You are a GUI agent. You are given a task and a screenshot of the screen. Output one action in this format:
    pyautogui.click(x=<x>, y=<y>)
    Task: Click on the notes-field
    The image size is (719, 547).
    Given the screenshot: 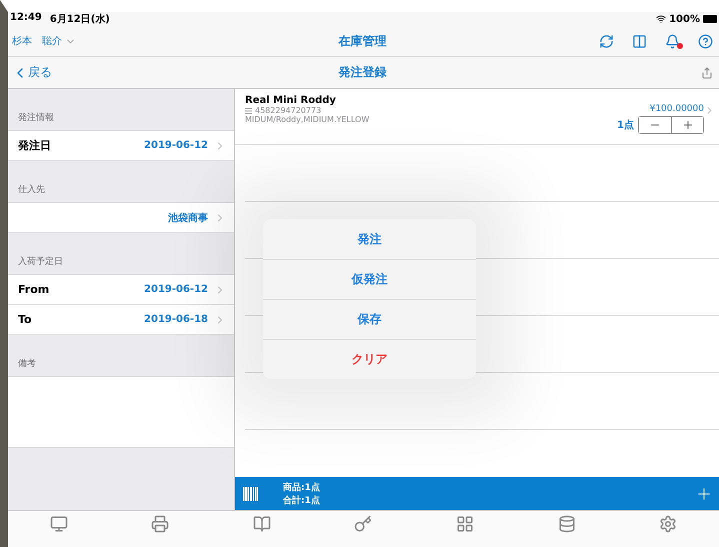 What is the action you would take?
    pyautogui.click(x=121, y=412)
    